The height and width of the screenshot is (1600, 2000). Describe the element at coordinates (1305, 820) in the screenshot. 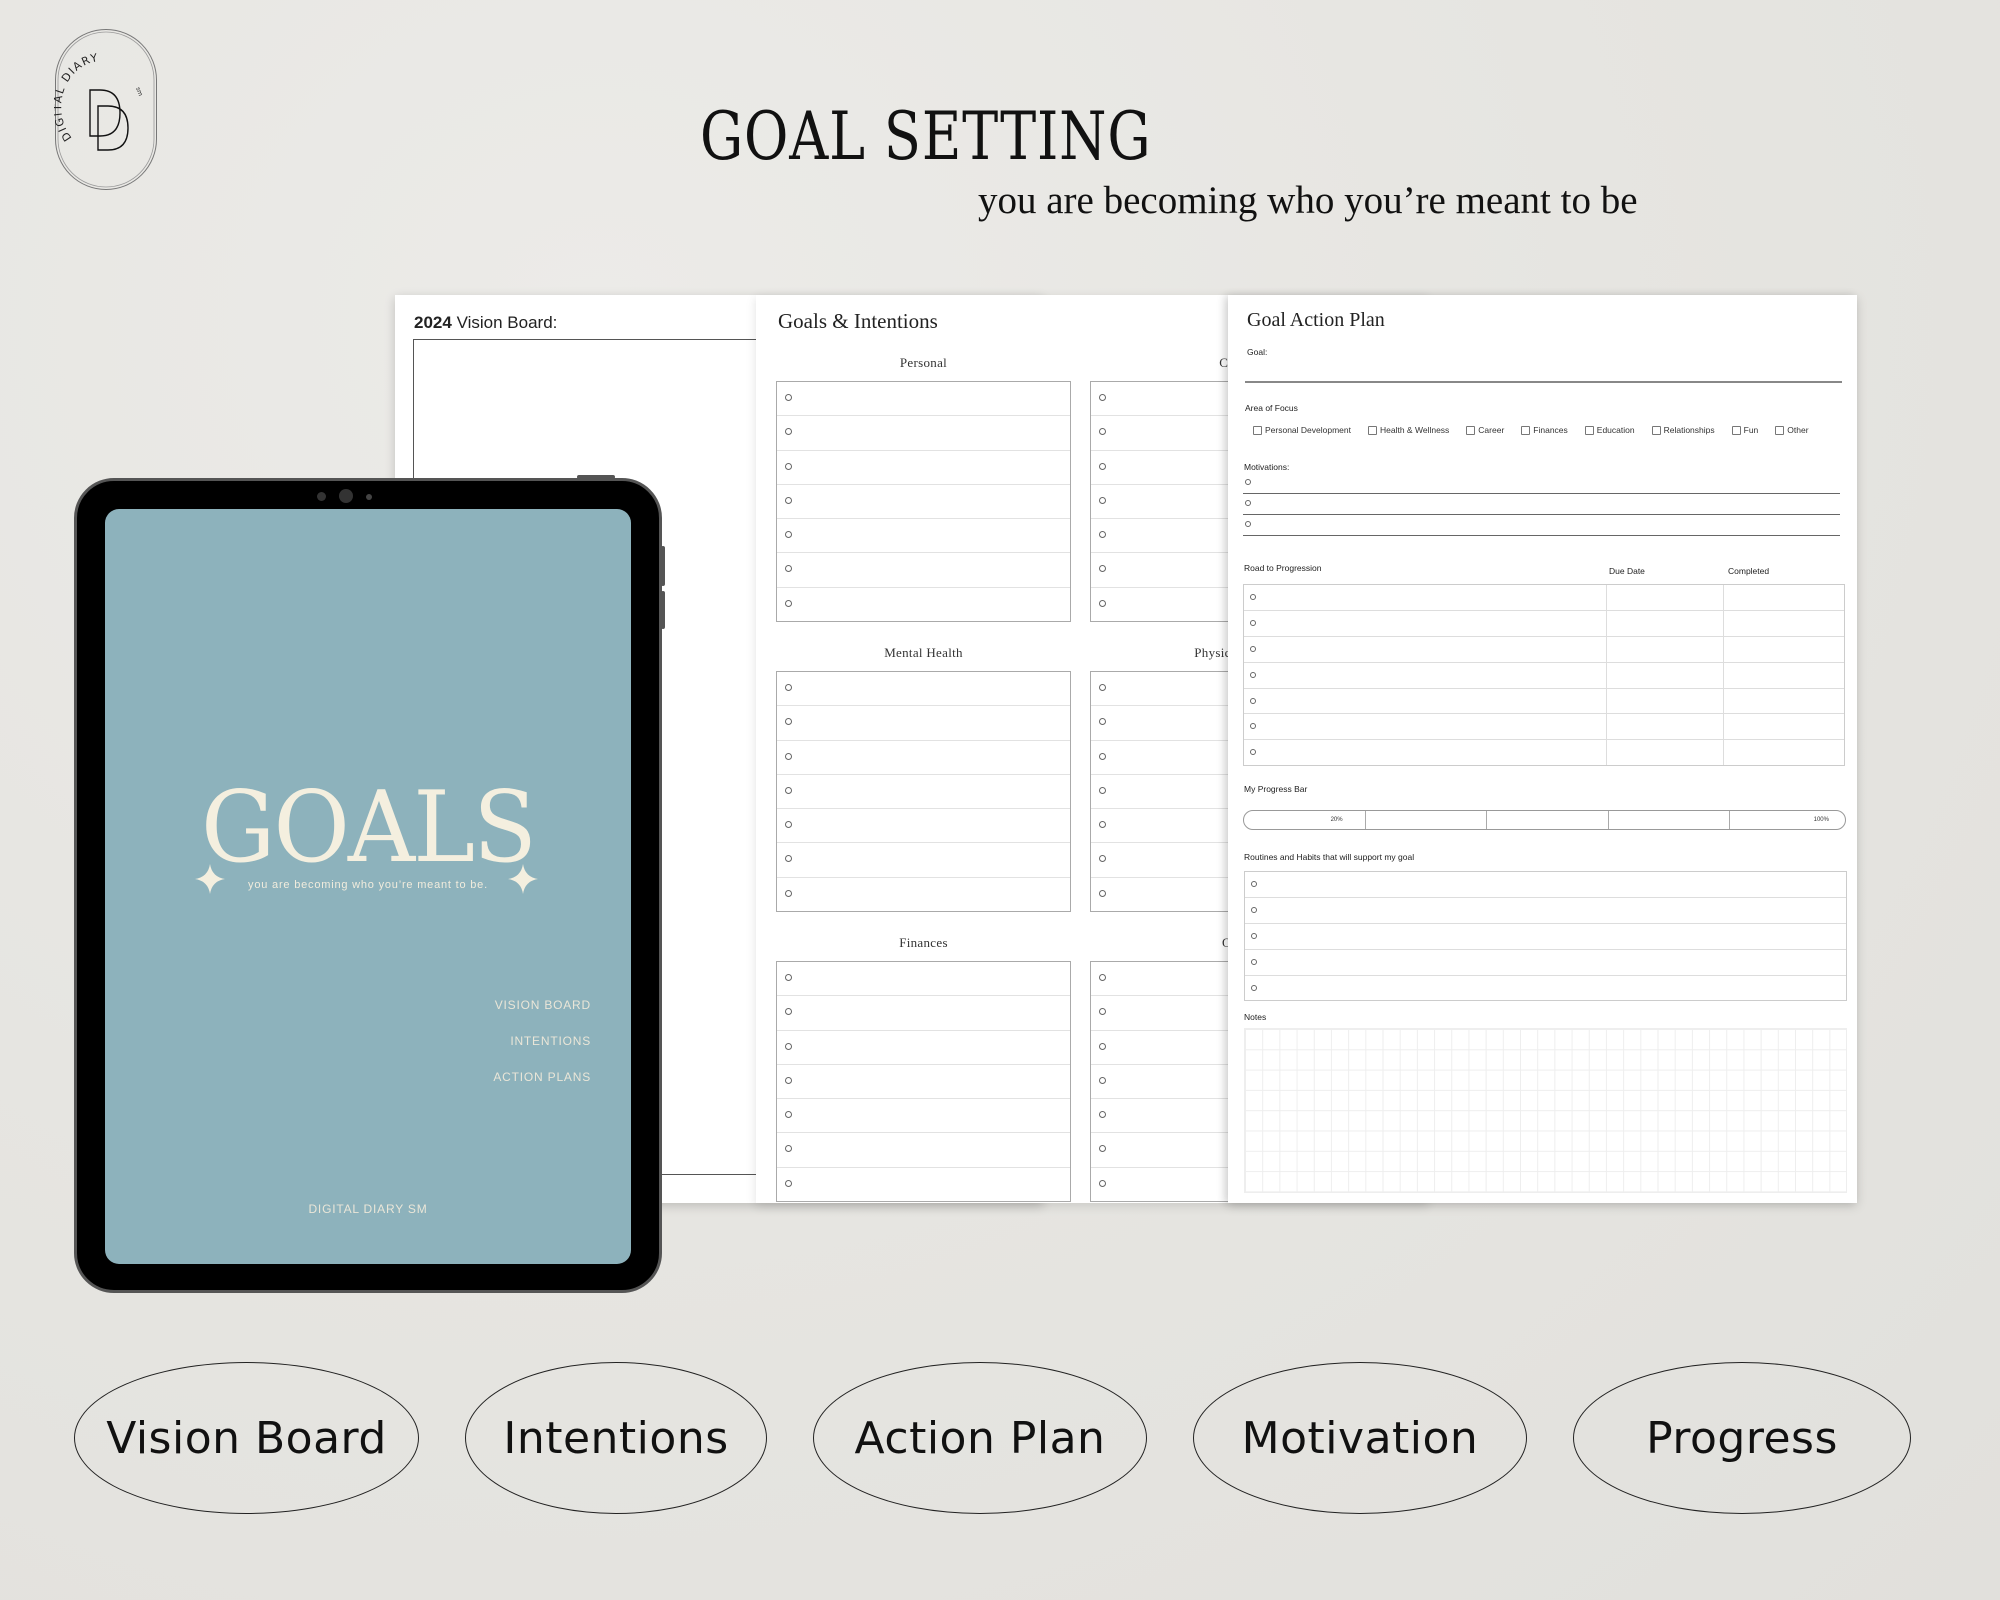

I see `progress-segment: 20%` at that location.